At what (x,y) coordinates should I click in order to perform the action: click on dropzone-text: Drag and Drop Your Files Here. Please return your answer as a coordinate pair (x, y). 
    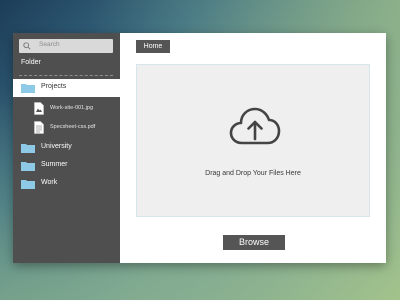
    Looking at the image, I should click on (253, 173).